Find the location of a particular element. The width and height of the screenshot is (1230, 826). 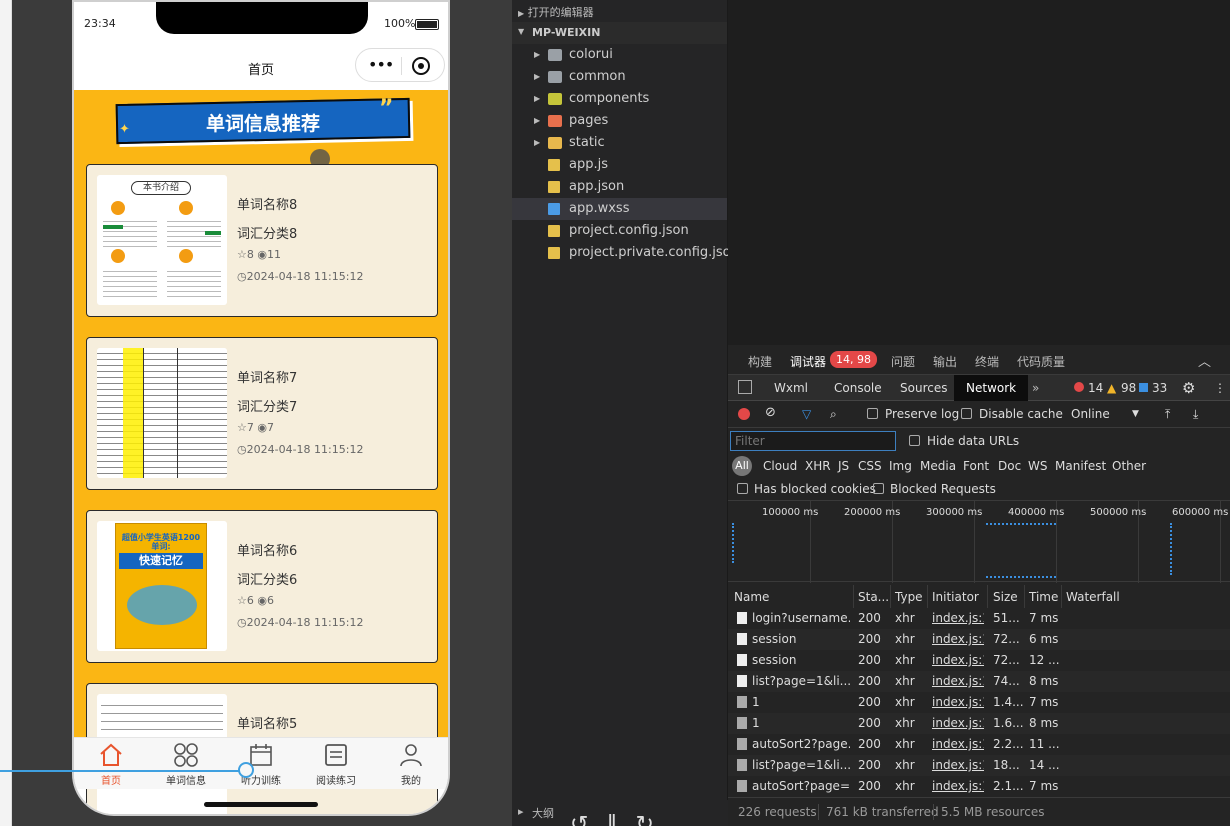

upload-icon: ⤒ is located at coordinates (1167, 414).